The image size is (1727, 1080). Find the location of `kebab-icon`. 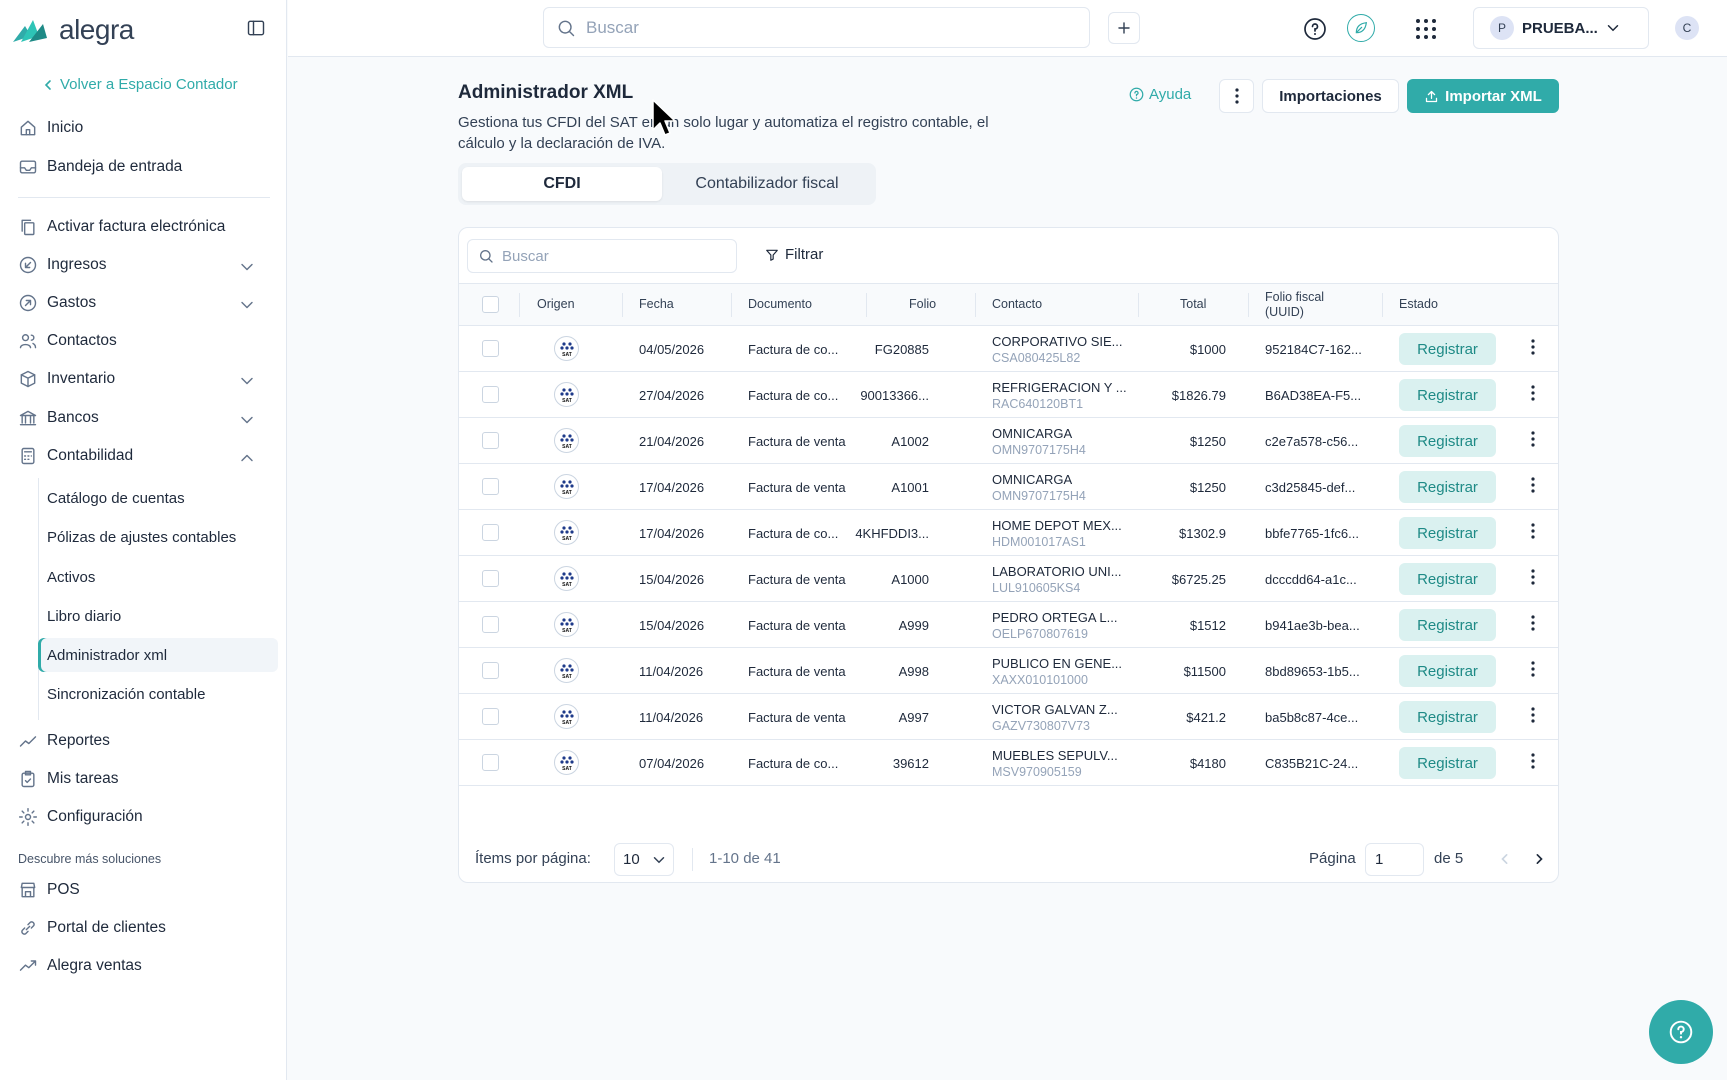

kebab-icon is located at coordinates (1533, 347).